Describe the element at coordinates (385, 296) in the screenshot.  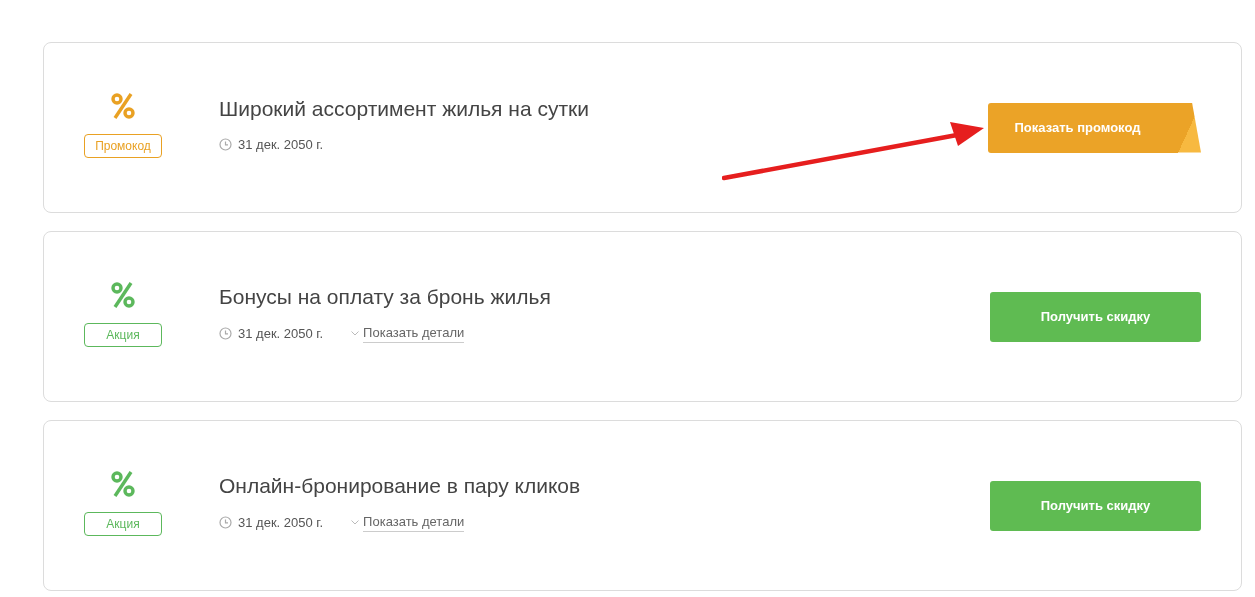
I see `offer-title: Бонусы на оплату за бронь жилья` at that location.